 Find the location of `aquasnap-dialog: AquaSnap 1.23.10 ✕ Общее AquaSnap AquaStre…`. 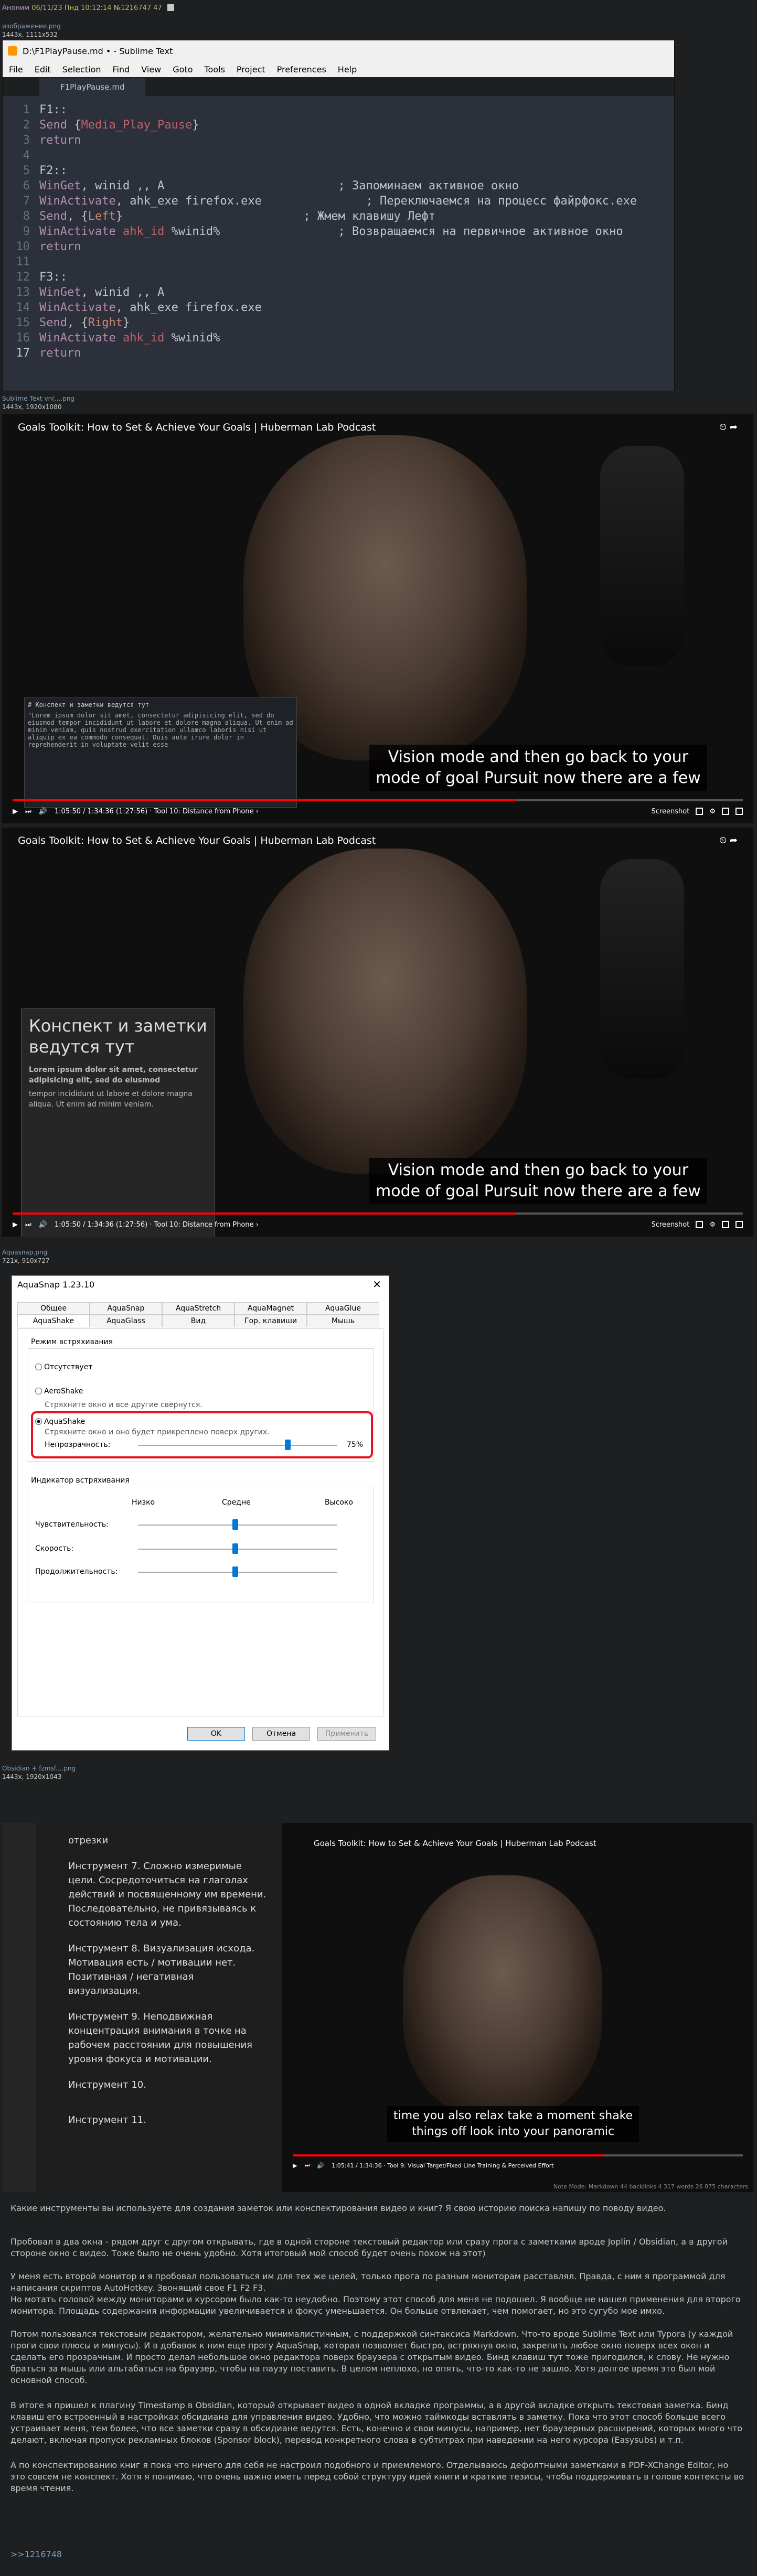

aquasnap-dialog: AquaSnap 1.23.10 ✕ Общее AquaSnap AquaStre… is located at coordinates (200, 1513).